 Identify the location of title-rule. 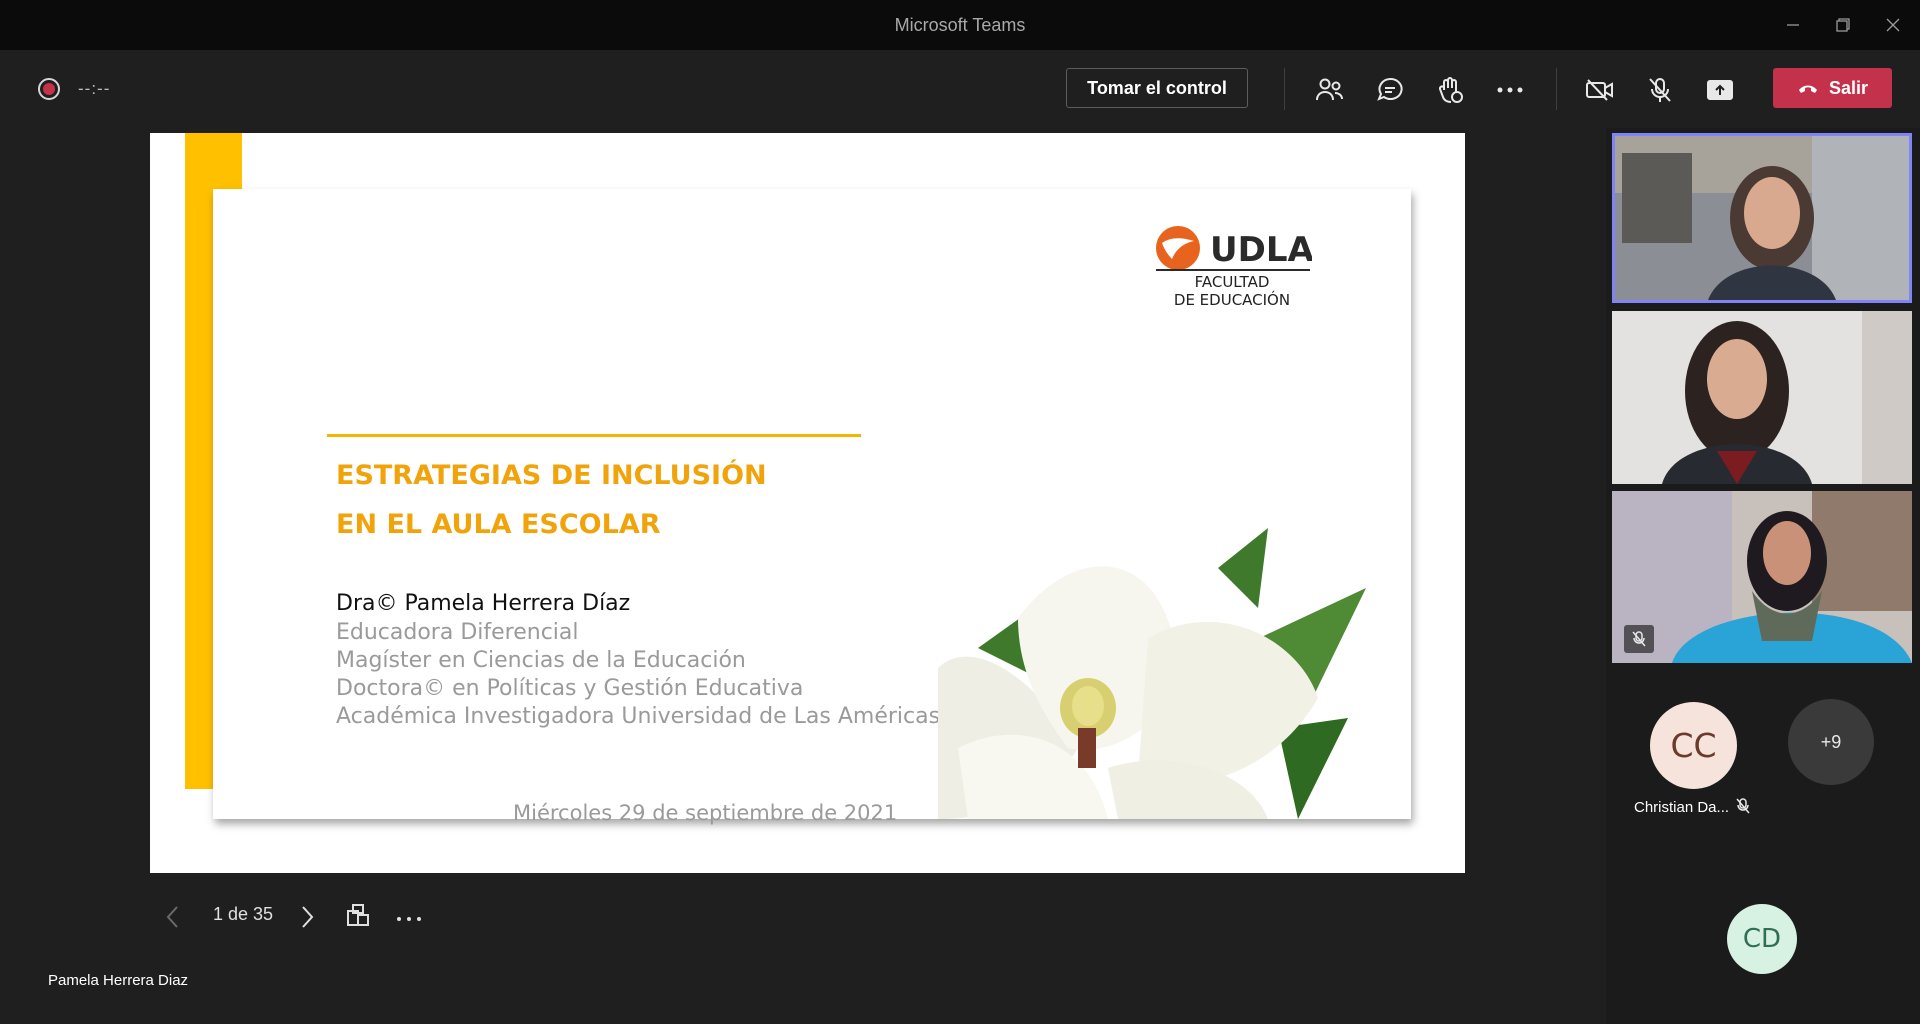
(594, 435).